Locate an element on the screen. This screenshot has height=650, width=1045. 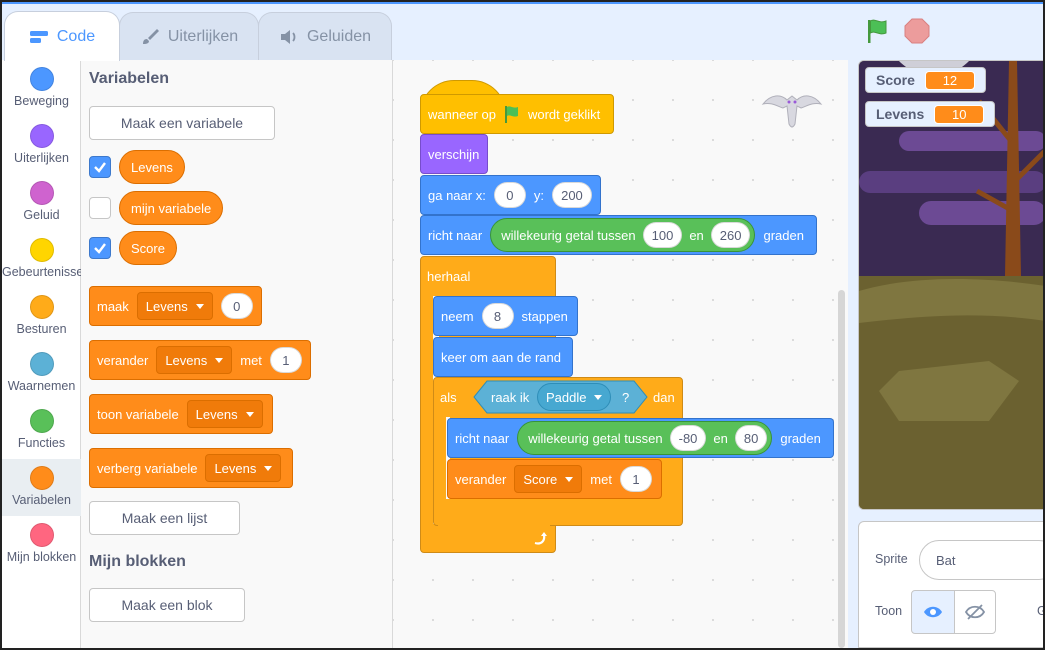
show-sprite-button is located at coordinates (933, 612).